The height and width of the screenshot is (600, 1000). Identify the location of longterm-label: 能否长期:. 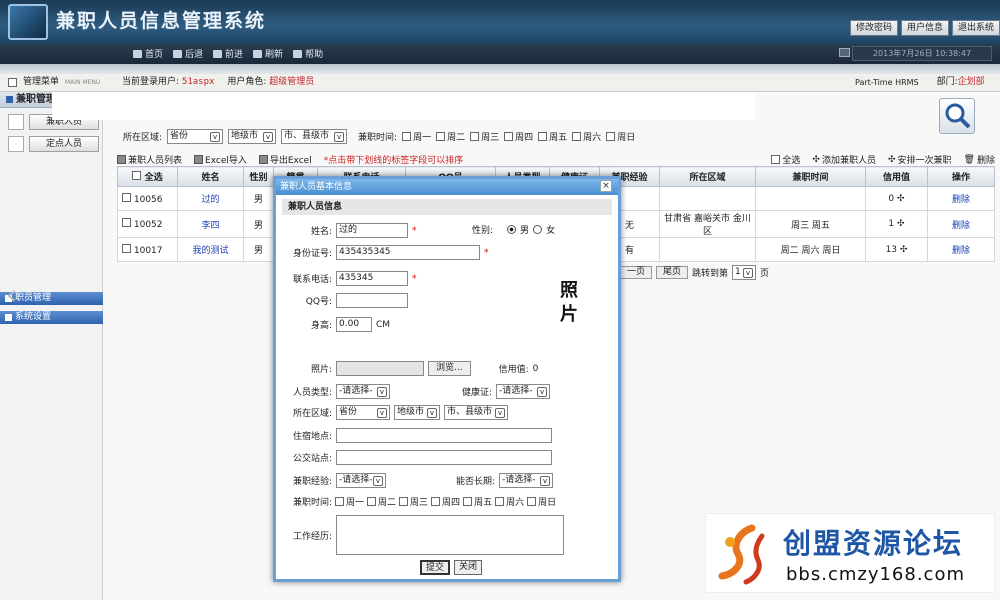
(476, 482).